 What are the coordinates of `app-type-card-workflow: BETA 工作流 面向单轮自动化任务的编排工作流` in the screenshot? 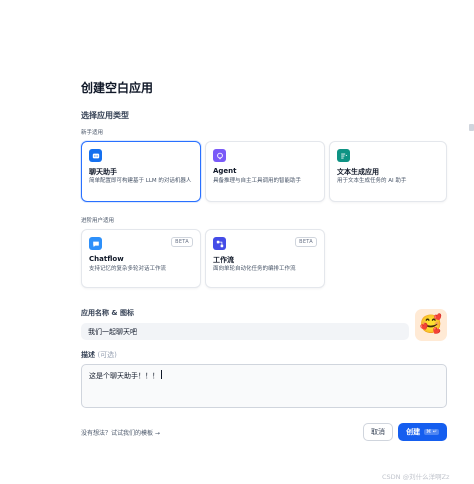 It's located at (265, 258).